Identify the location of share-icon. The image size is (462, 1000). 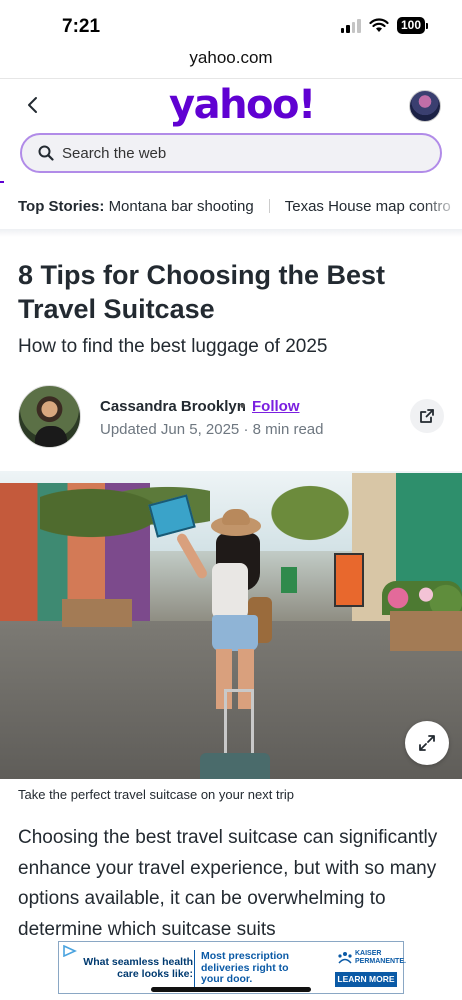
(427, 416).